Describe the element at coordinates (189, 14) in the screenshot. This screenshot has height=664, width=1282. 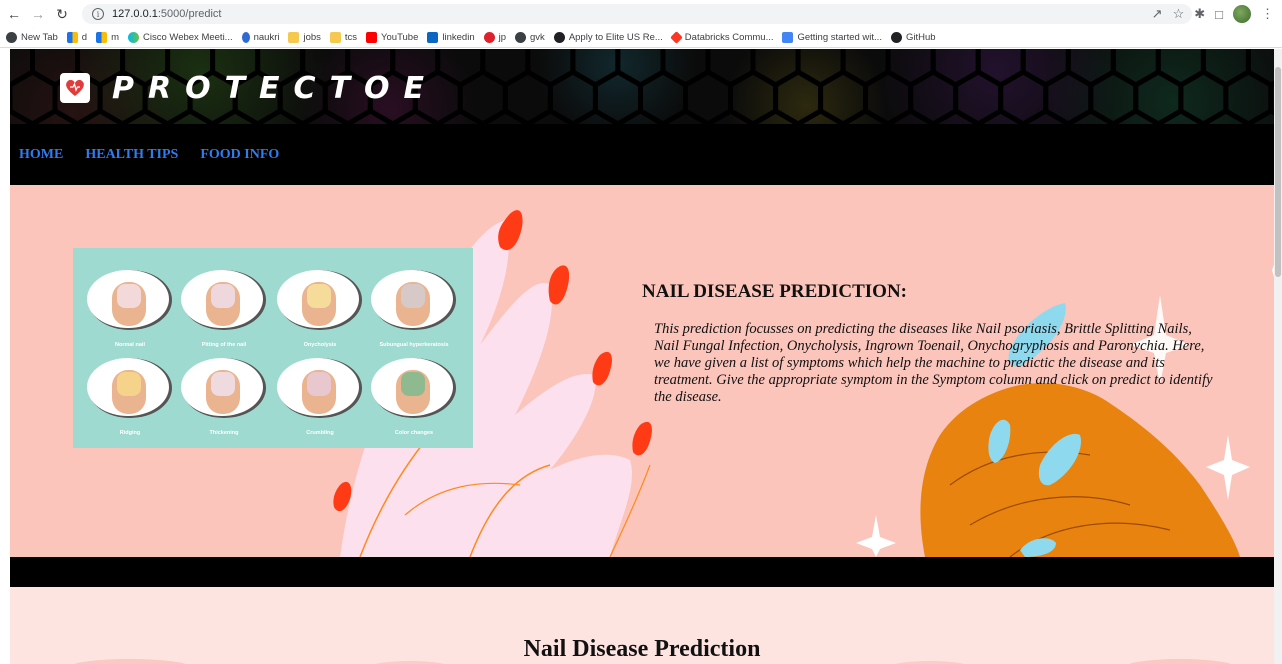
I see `url-path: :5000/predict` at that location.